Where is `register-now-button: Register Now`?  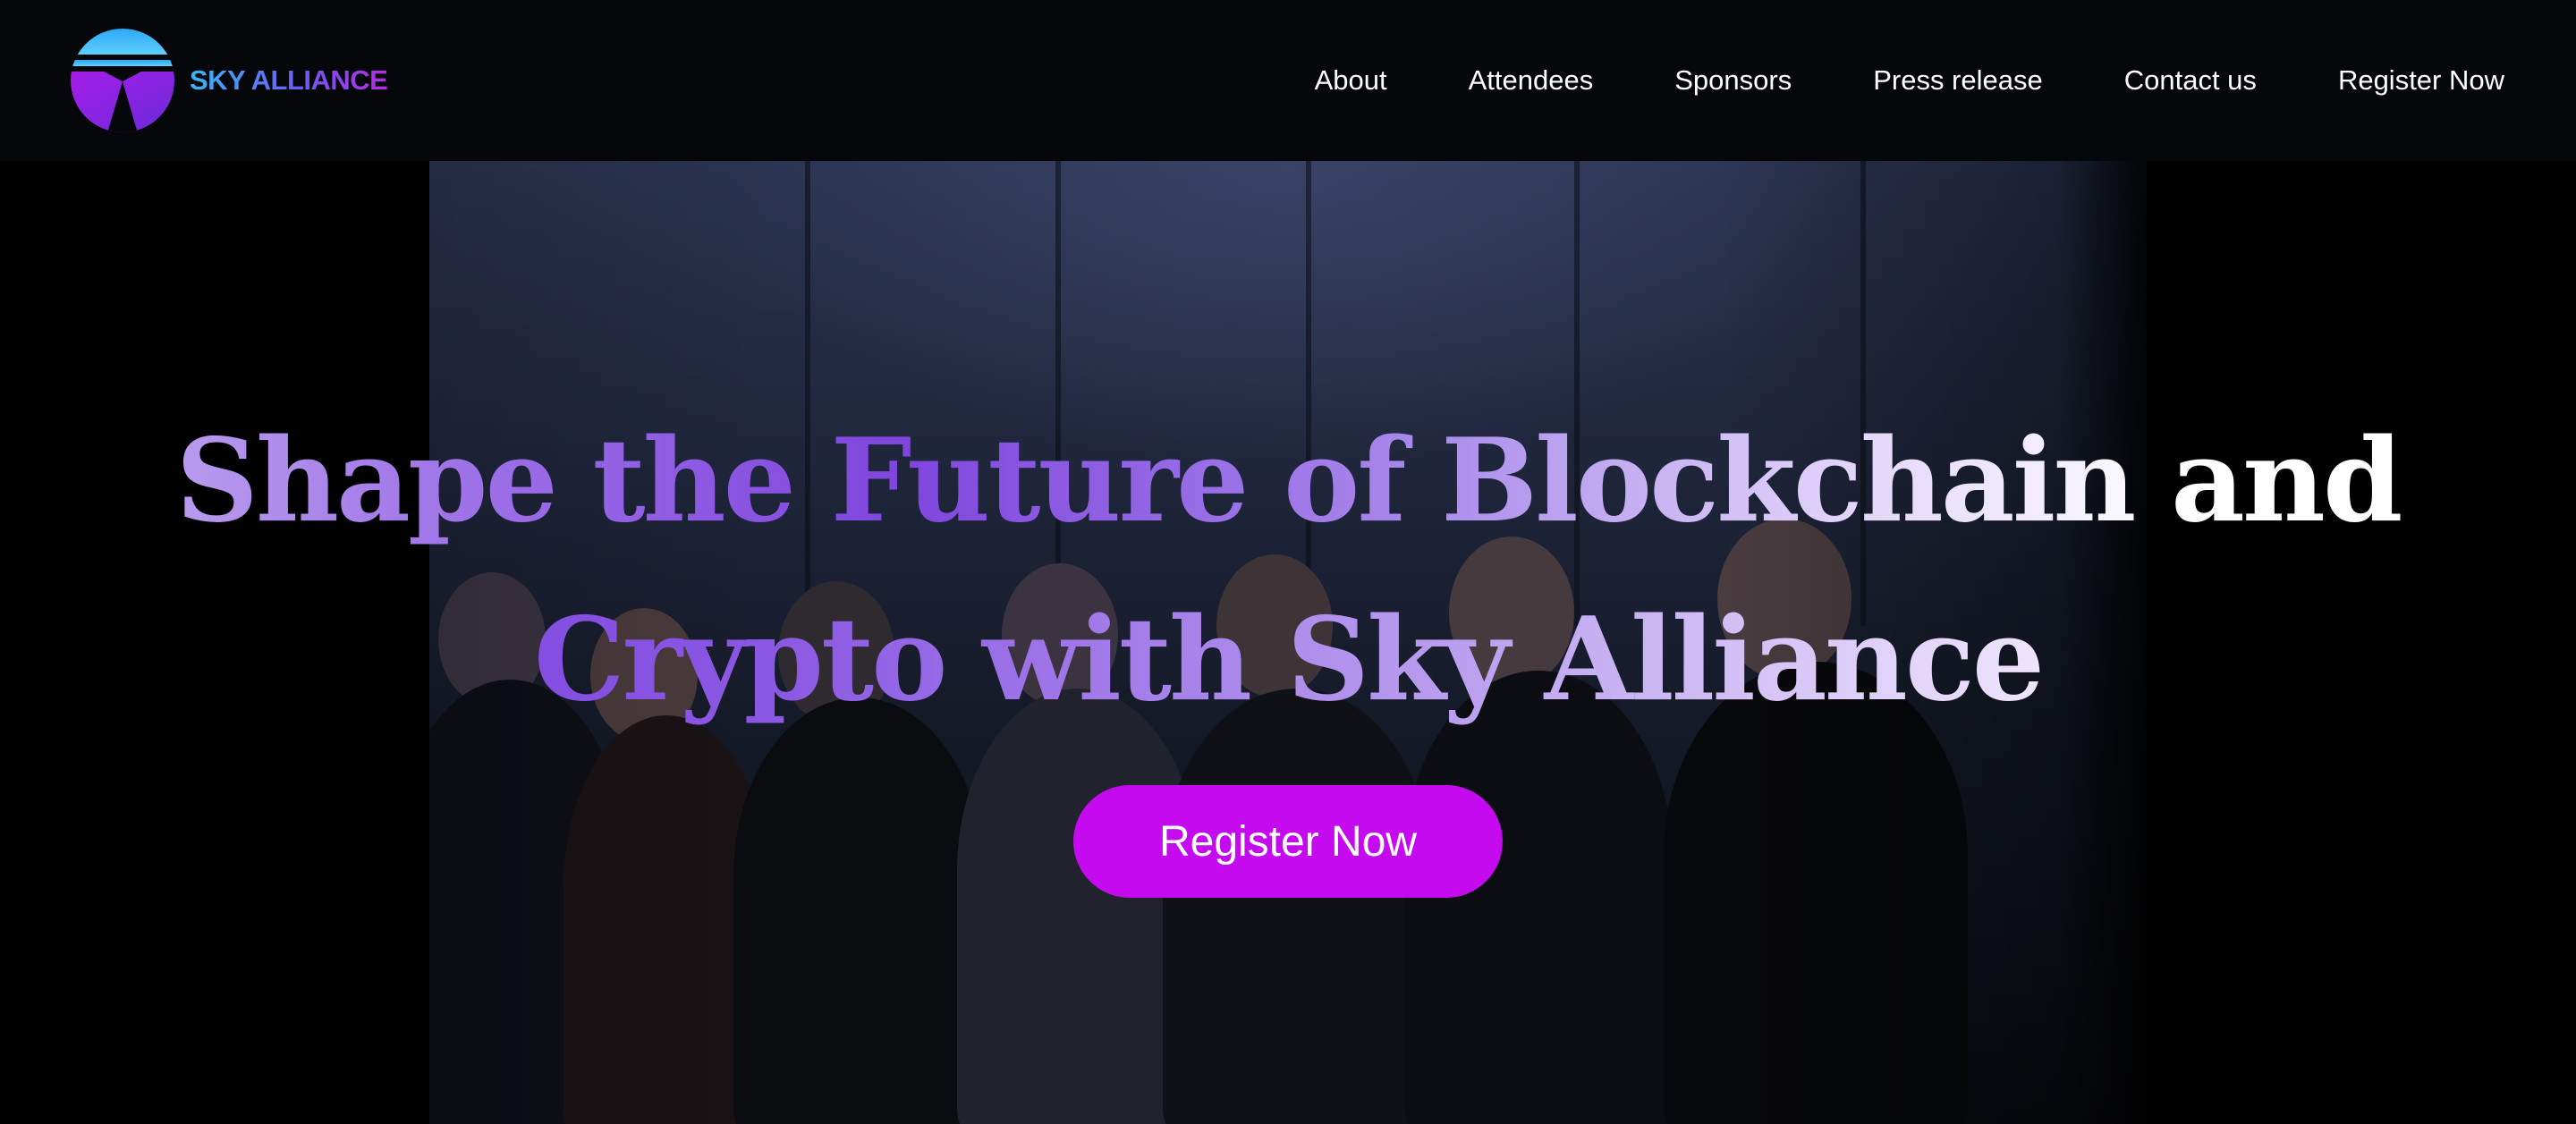
register-now-button: Register Now is located at coordinates (1288, 842).